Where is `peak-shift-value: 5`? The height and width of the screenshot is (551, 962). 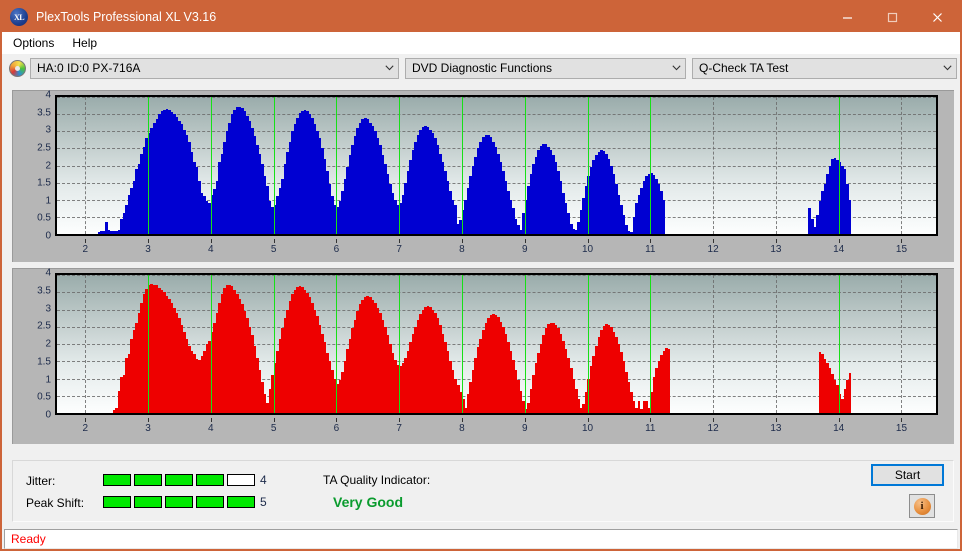 peak-shift-value: 5 is located at coordinates (263, 502).